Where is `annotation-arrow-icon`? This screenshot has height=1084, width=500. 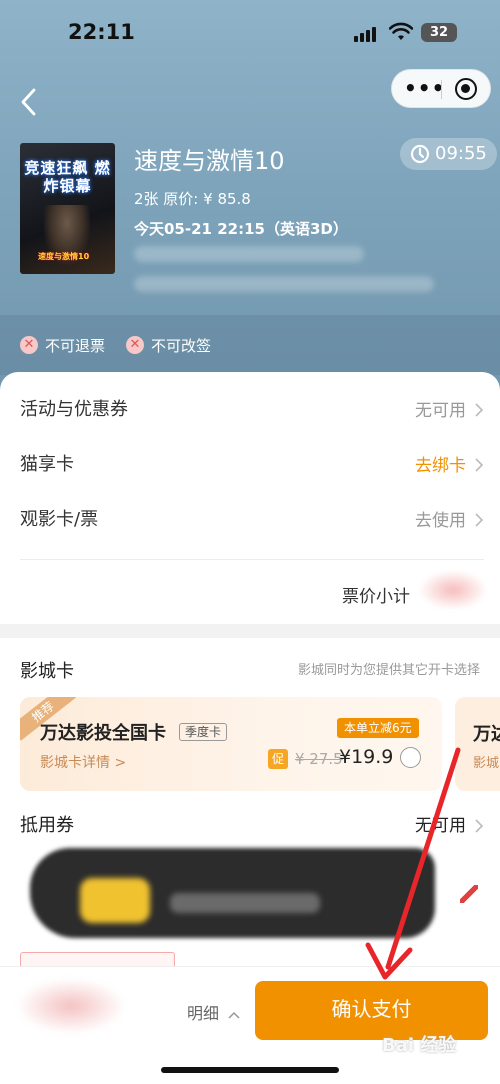
annotation-arrow-icon is located at coordinates (413, 863).